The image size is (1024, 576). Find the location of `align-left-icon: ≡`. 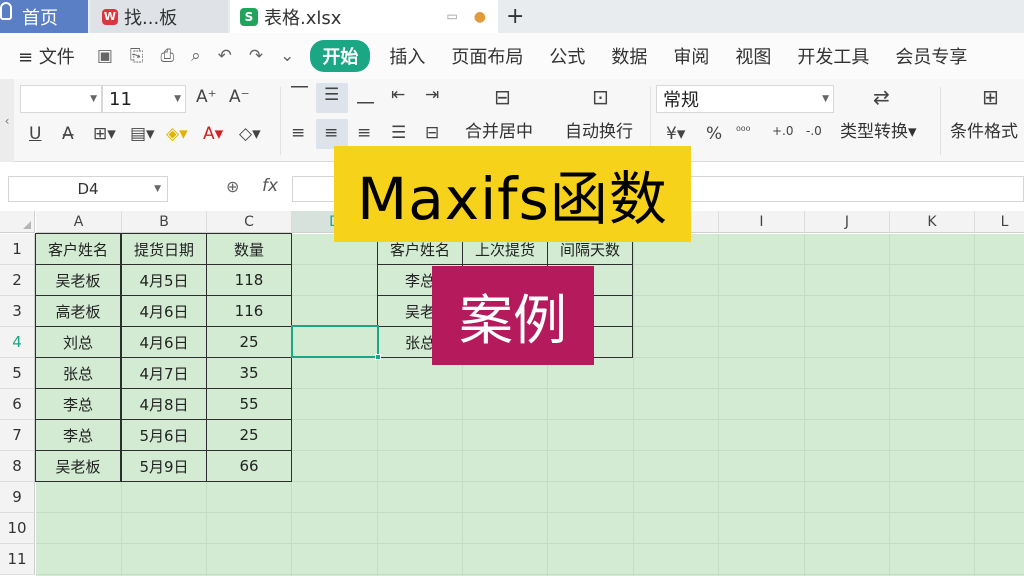

align-left-icon: ≡ is located at coordinates (298, 133).